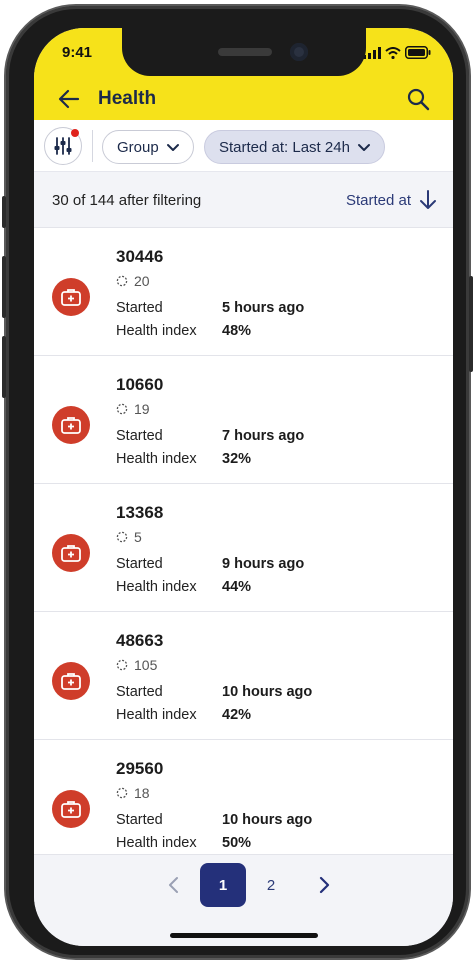 The width and height of the screenshot is (475, 964). I want to click on started-value: 9 hours ago, so click(263, 564).